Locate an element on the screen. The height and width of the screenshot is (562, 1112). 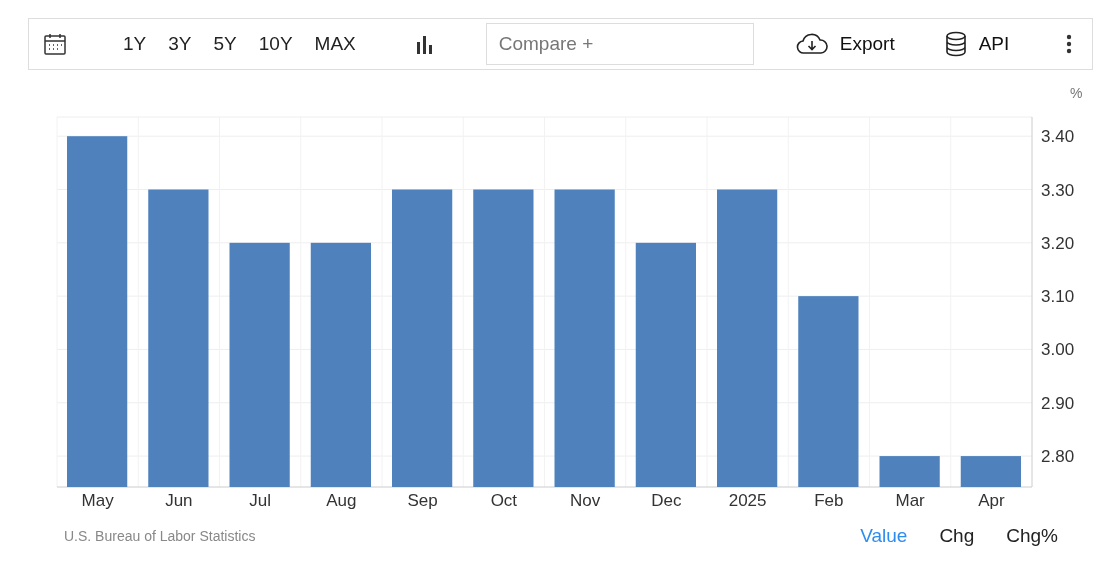
y-axis-label: 3.00 is located at coordinates (1058, 350).